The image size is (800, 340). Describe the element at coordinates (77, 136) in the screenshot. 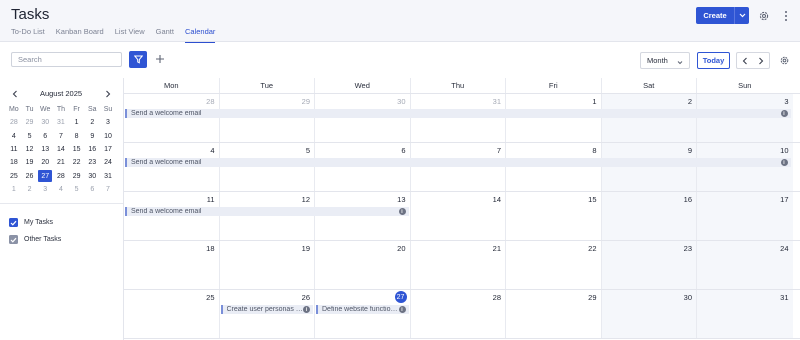

I see `mini-day: 8` at that location.